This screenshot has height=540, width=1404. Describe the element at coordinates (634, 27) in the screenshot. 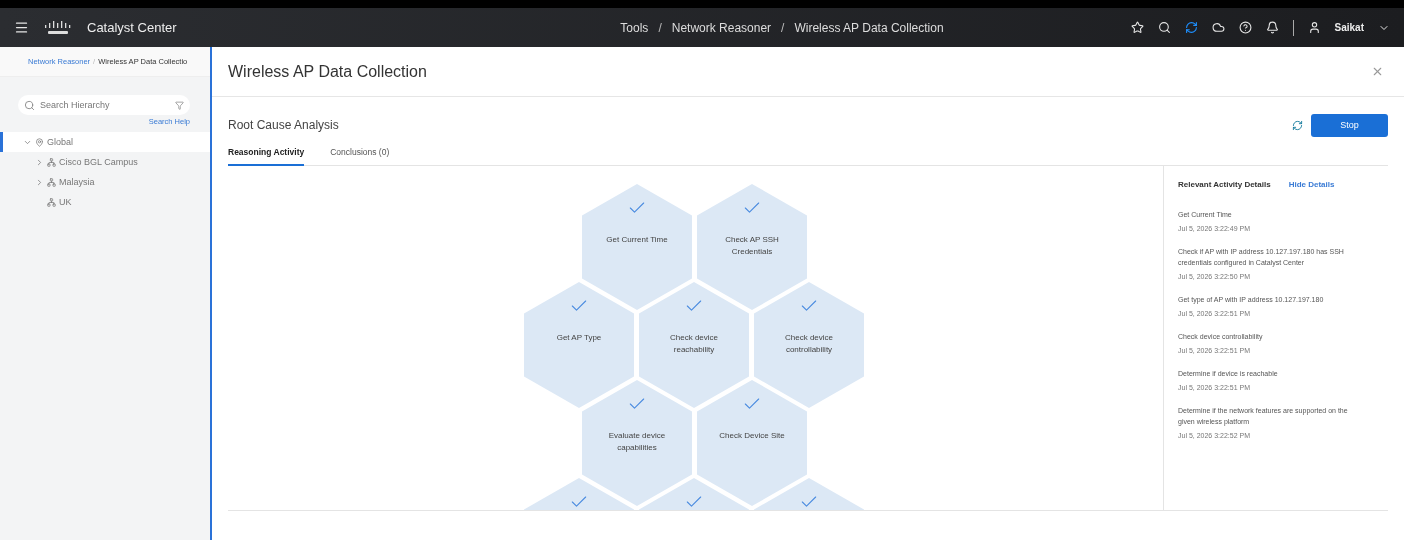

I see `breadcrumb-item: Tools` at that location.